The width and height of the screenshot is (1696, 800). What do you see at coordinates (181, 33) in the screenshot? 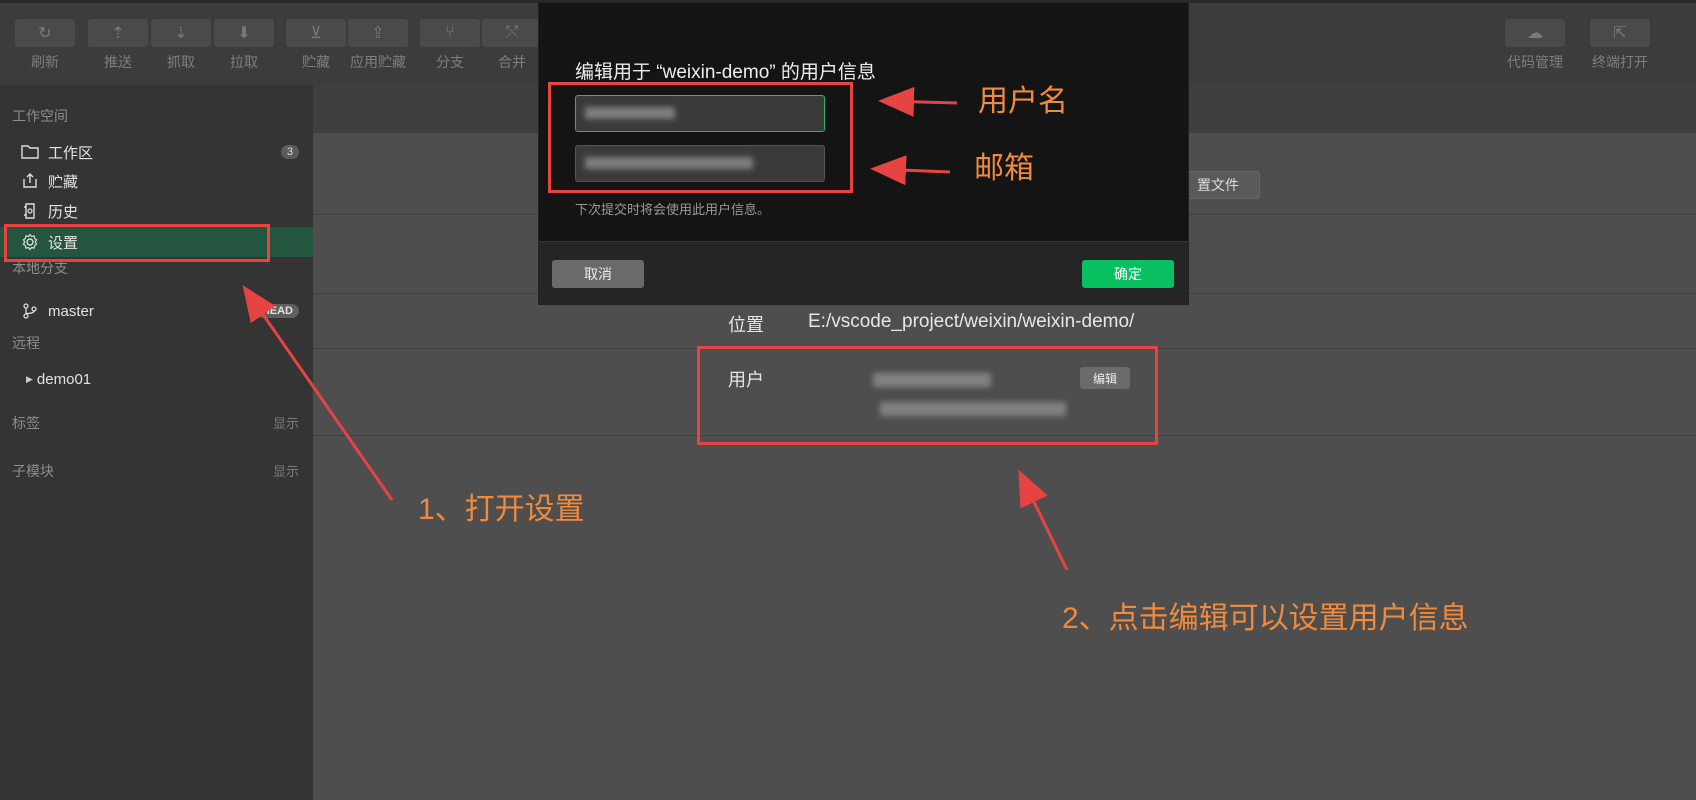
I see `fetch-icon: ⇣` at bounding box center [181, 33].